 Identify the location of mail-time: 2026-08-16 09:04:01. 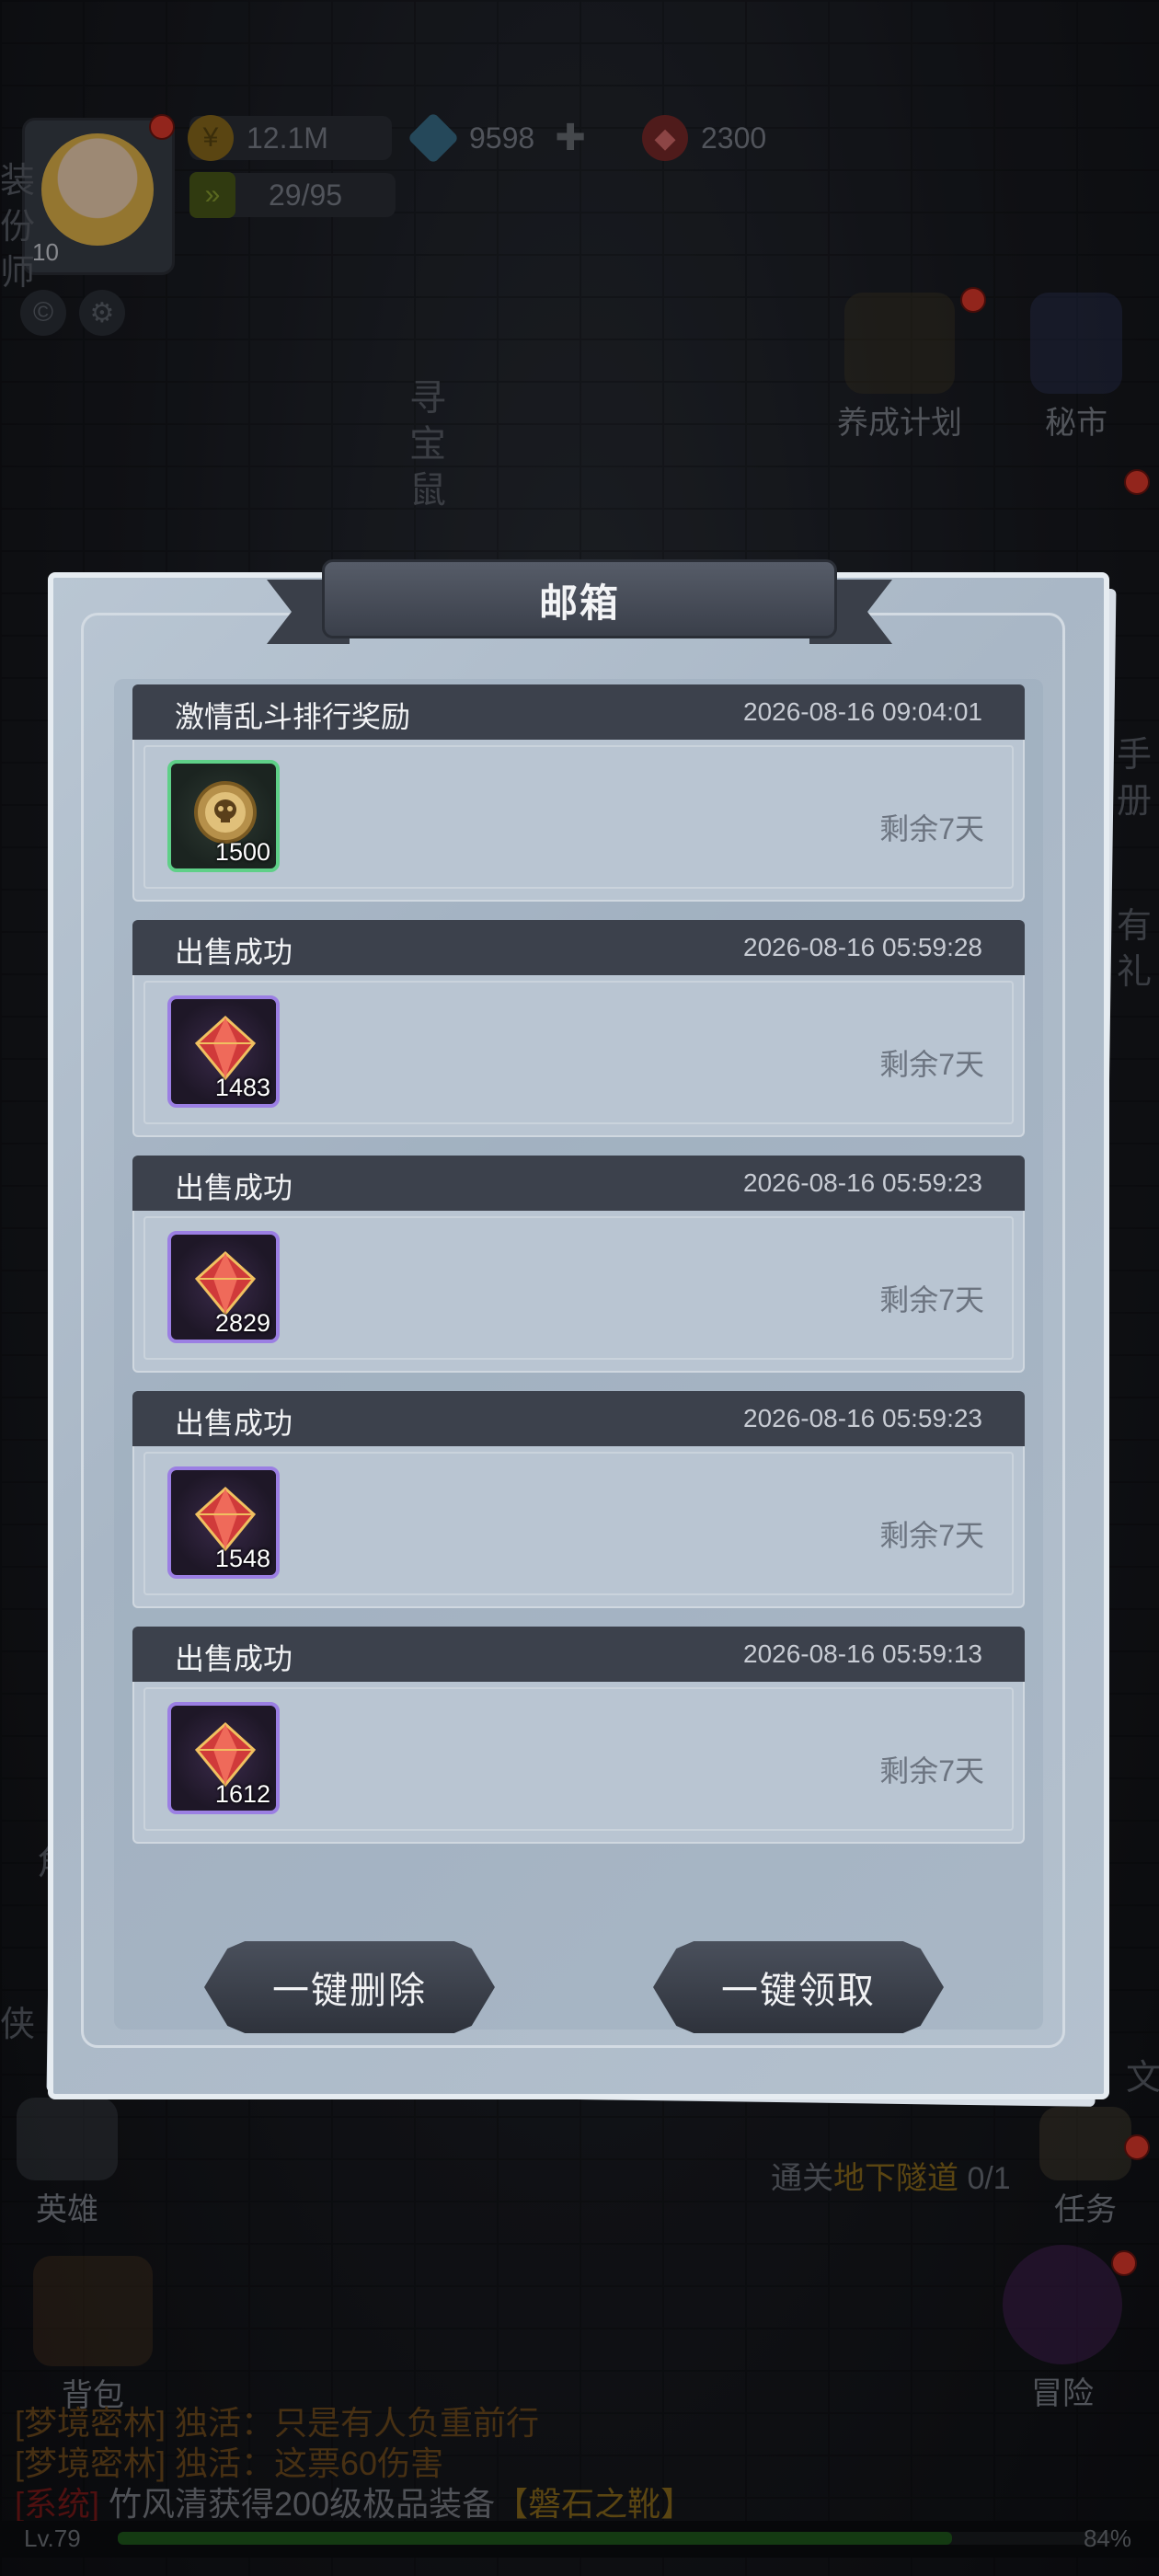
(862, 711).